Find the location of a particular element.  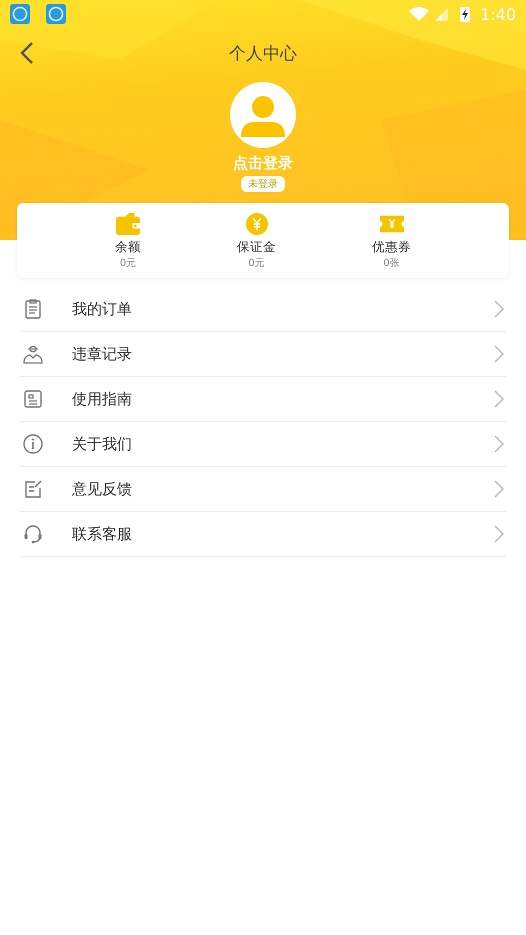

info-icon is located at coordinates (33, 444).